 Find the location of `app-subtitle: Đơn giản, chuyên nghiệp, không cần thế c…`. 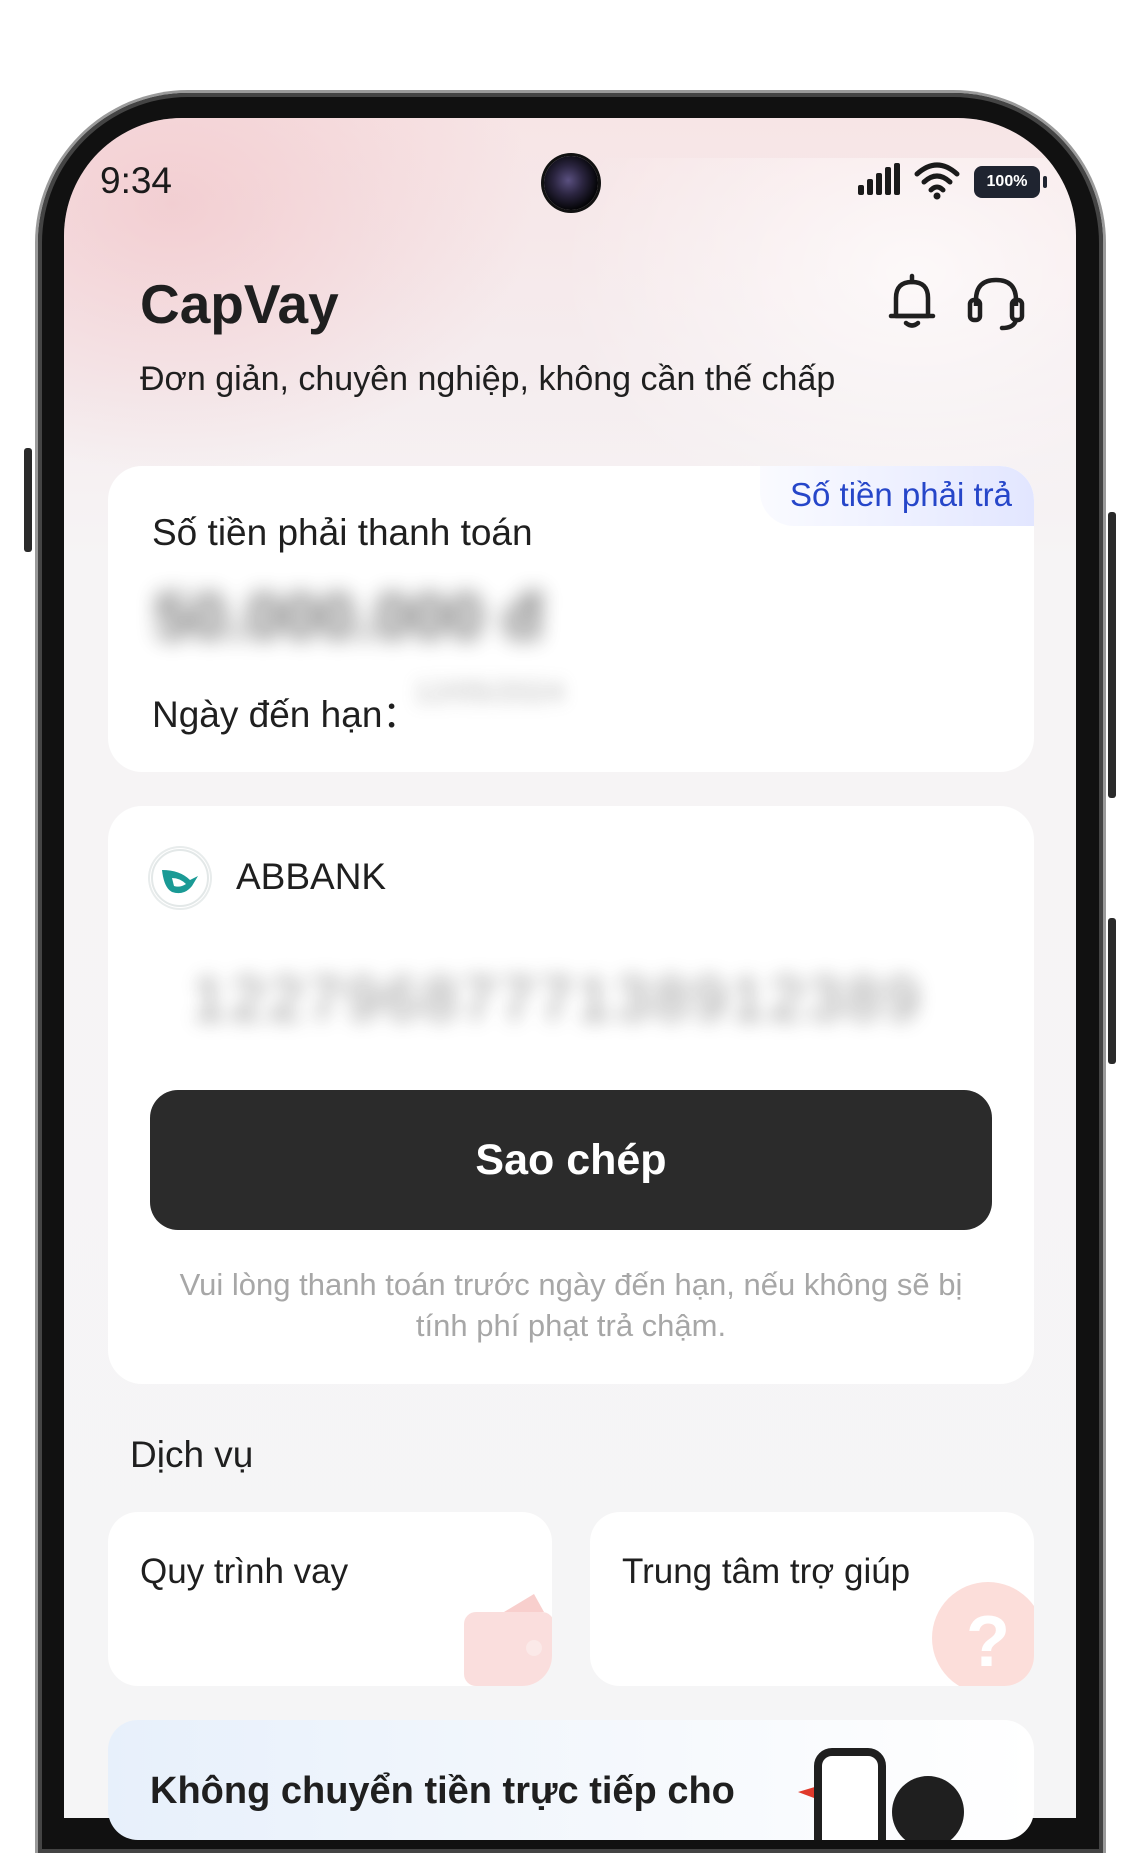

app-subtitle: Đơn giản, chuyên nghiệp, không cần thế c… is located at coordinates (488, 379).